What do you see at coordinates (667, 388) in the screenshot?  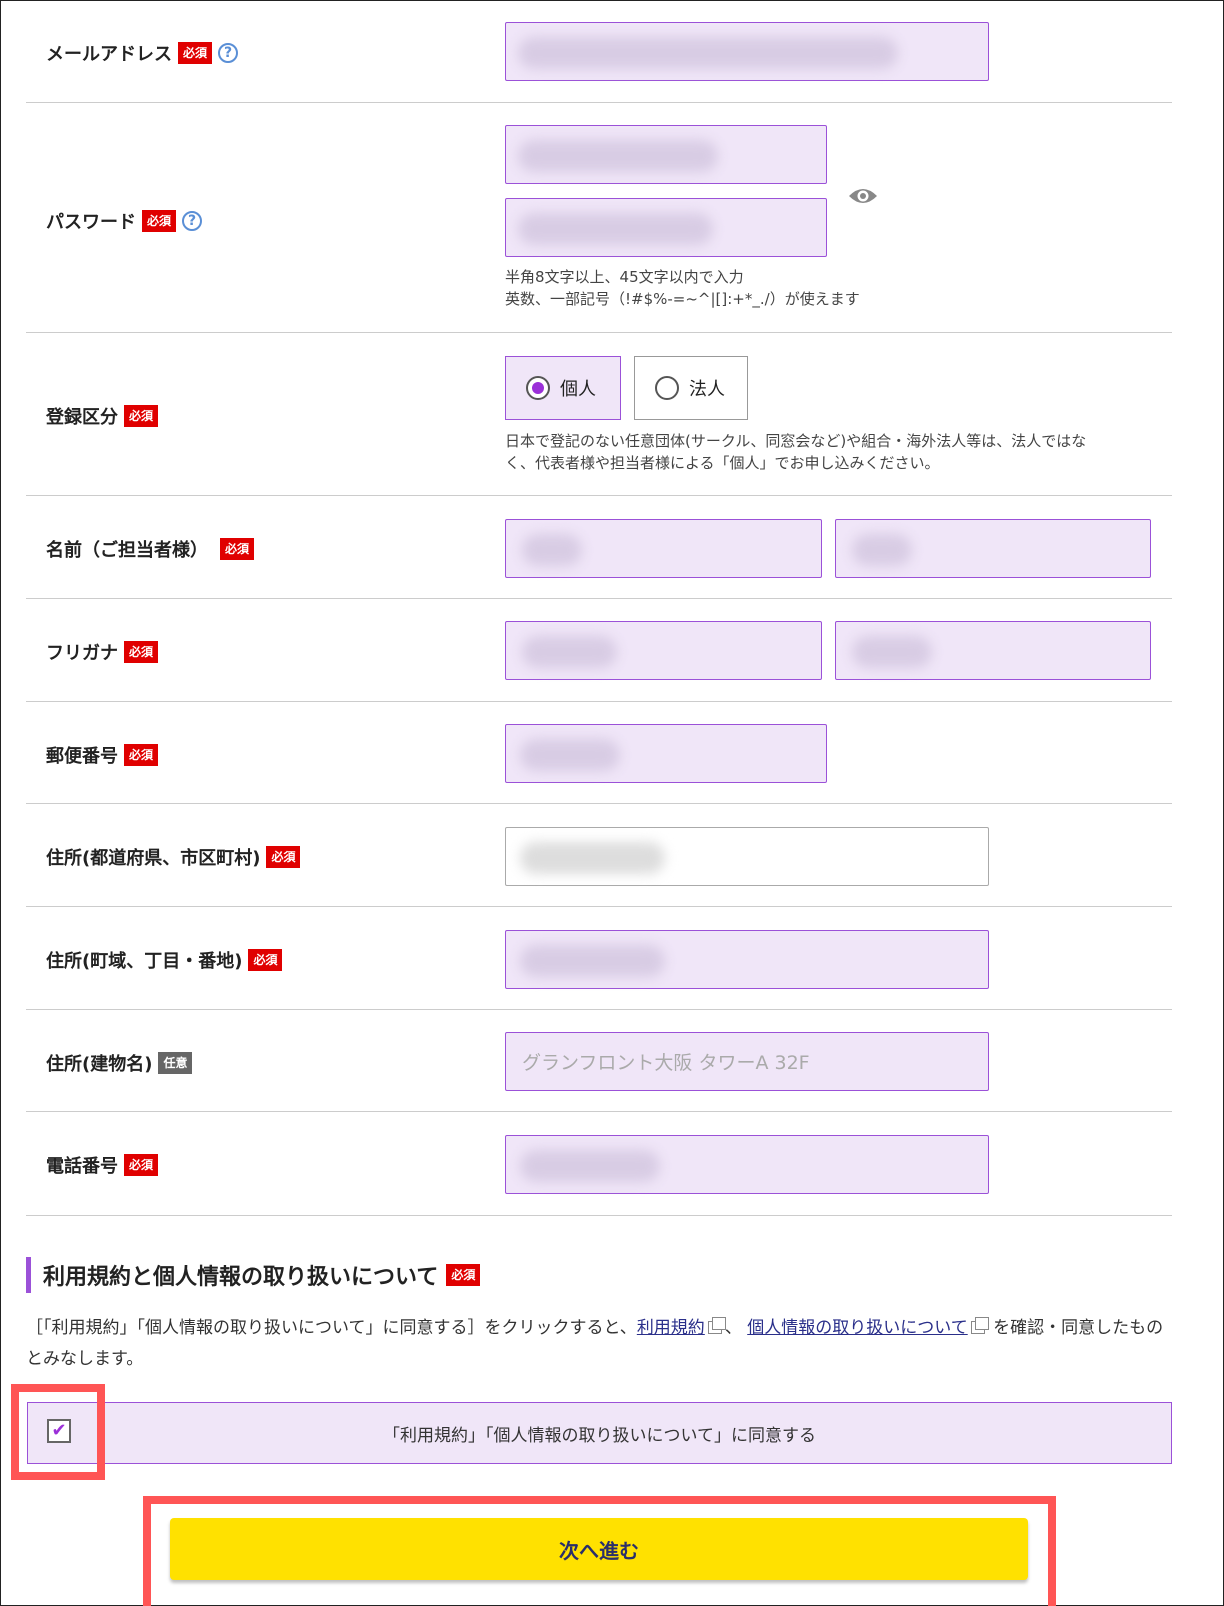 I see `radio-unselected-icon` at bounding box center [667, 388].